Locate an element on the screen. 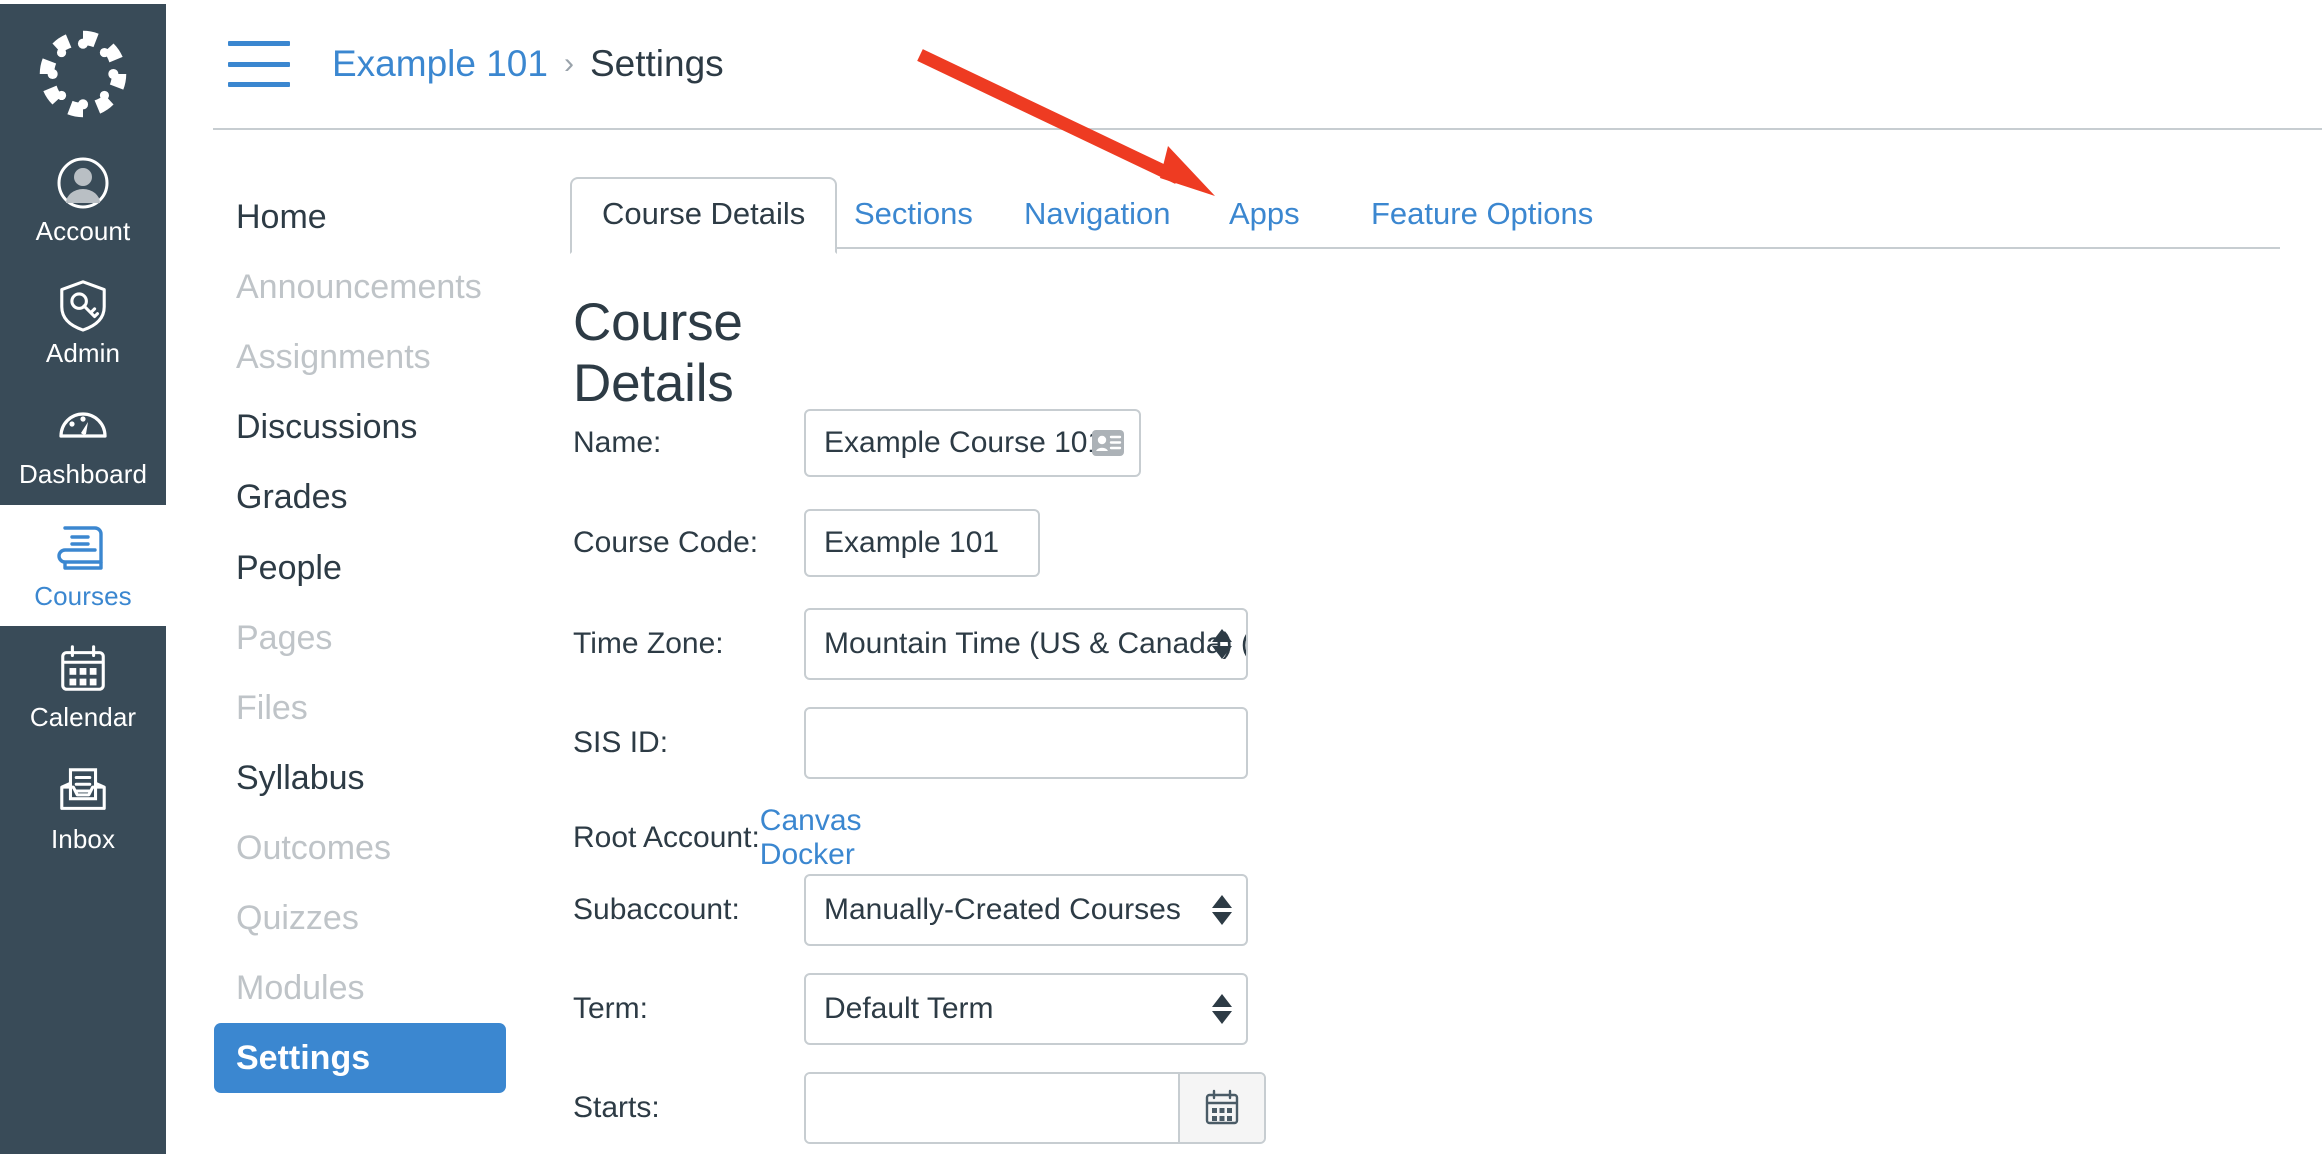 The image size is (2322, 1154). sis-id-input is located at coordinates (1026, 743).